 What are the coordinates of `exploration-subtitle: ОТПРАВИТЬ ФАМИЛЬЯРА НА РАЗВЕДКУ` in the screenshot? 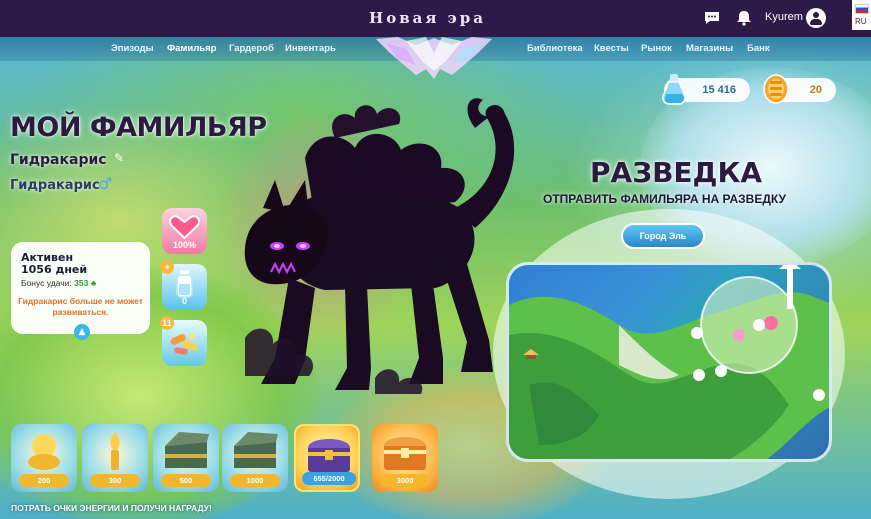 It's located at (664, 199).